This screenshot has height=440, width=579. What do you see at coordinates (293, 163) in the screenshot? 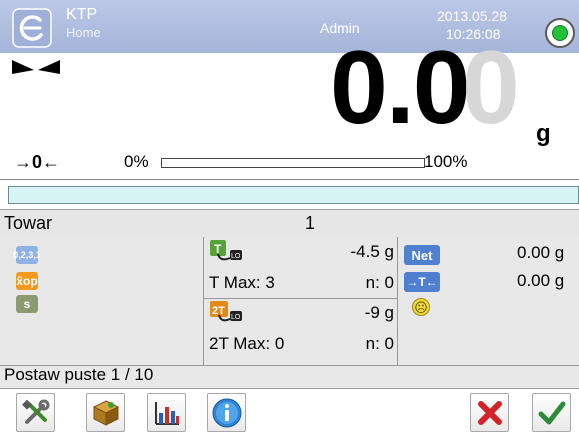
I see `load-bar` at bounding box center [293, 163].